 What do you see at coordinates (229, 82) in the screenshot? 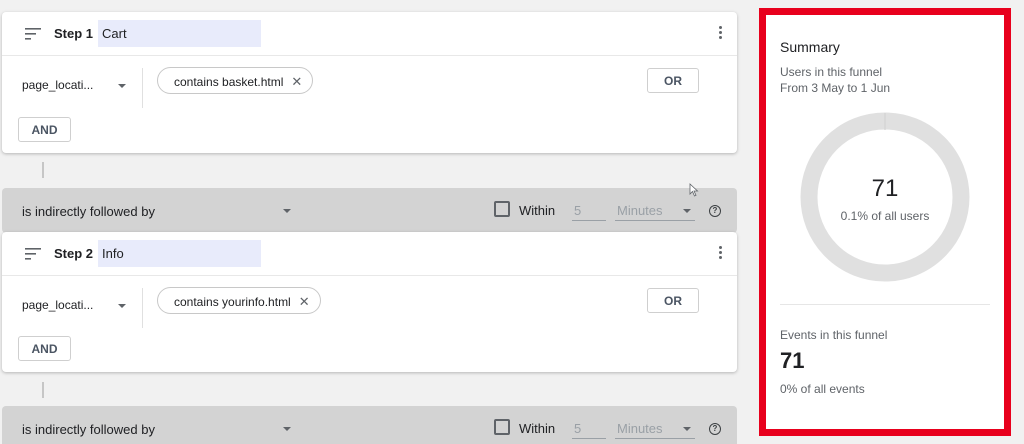
I see `condition-text: contains basket.html` at bounding box center [229, 82].